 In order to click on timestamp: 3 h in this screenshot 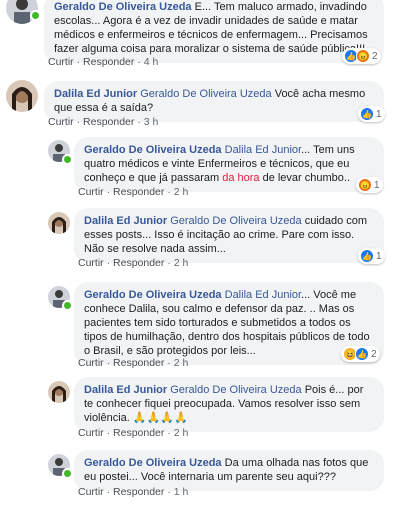, I will do `click(151, 122)`.